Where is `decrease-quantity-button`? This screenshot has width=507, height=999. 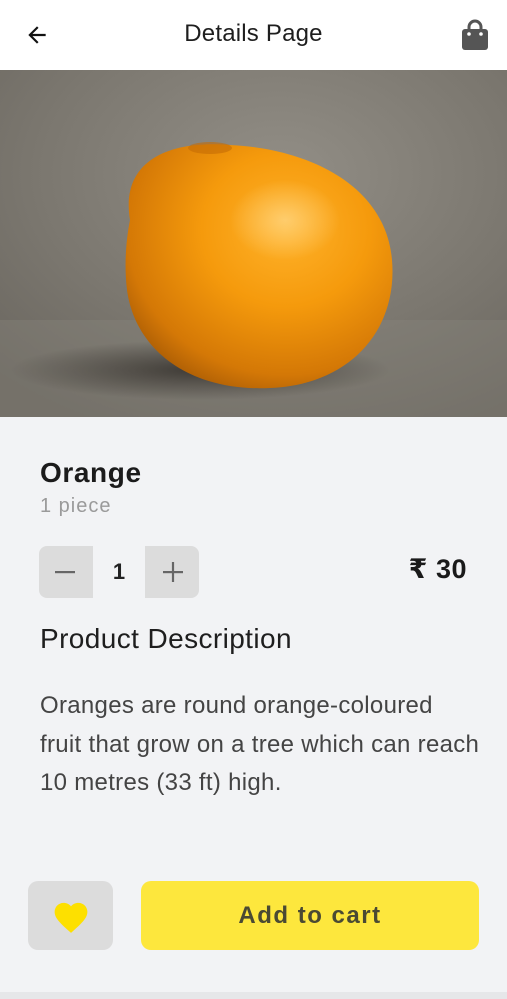
decrease-quantity-button is located at coordinates (65, 572).